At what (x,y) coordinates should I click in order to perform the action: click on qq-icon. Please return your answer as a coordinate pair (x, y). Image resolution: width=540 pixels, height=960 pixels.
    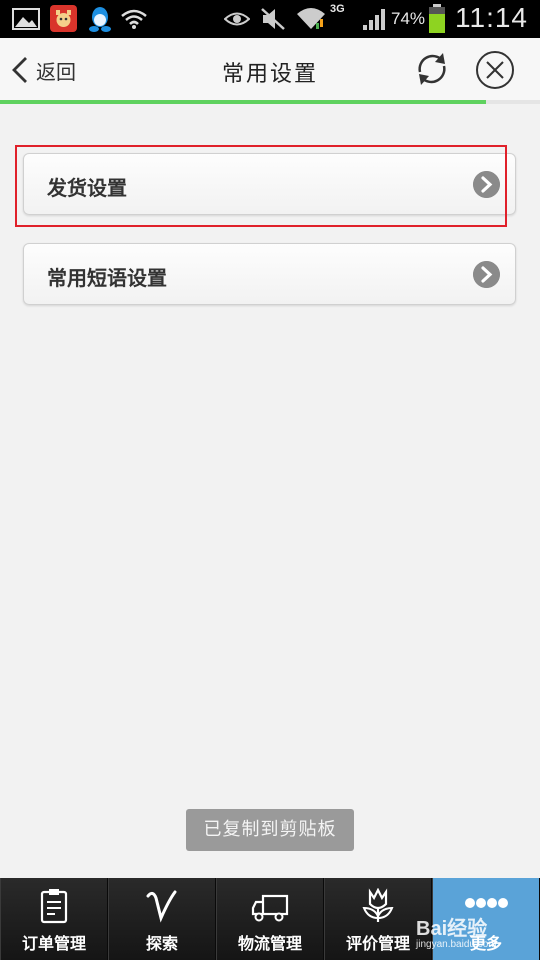
    Looking at the image, I should click on (100, 19).